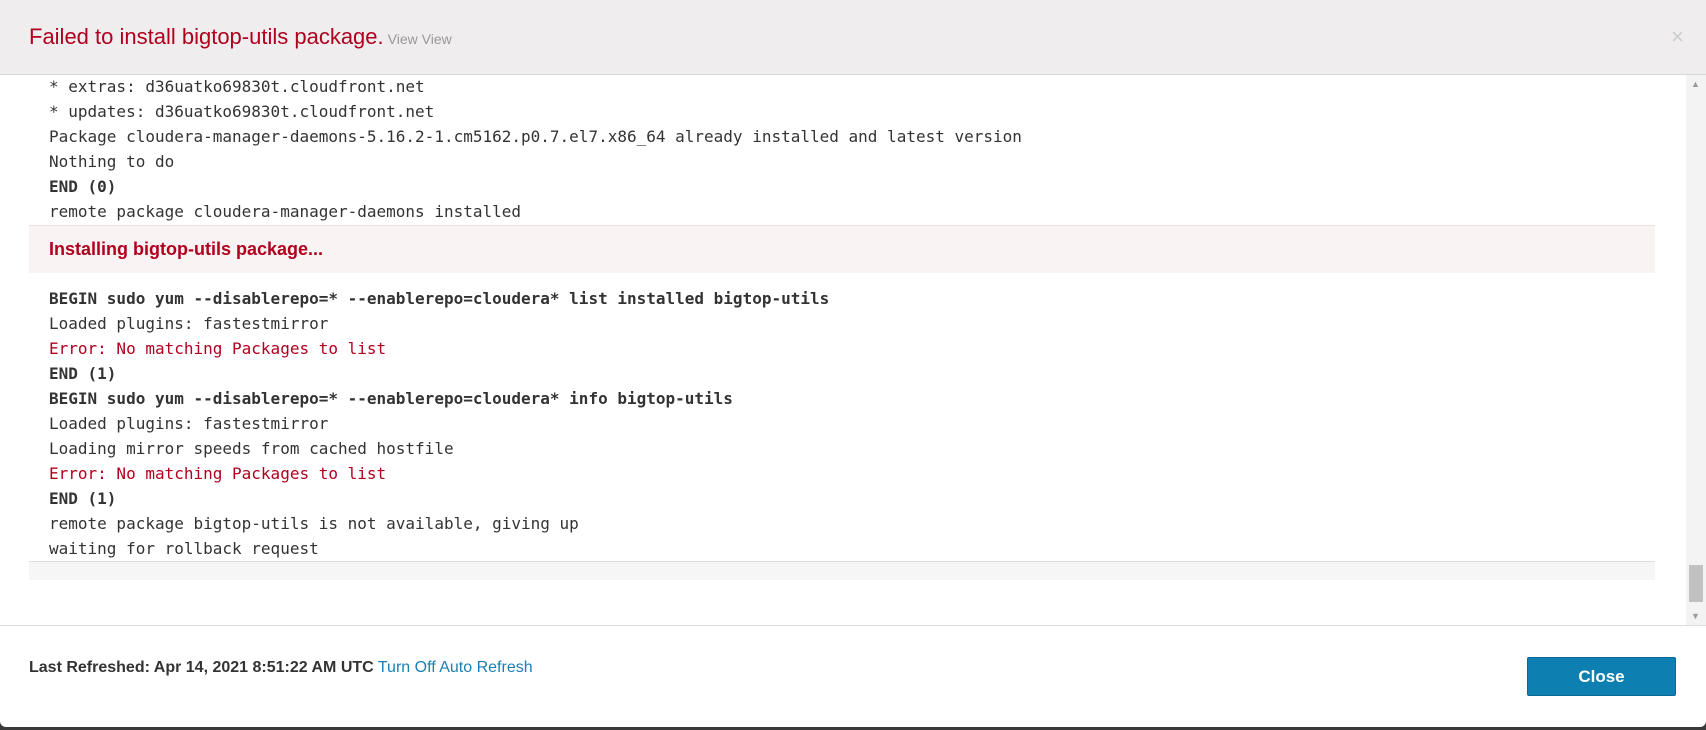  I want to click on scroll-down-icon: ▼, so click(1695, 616).